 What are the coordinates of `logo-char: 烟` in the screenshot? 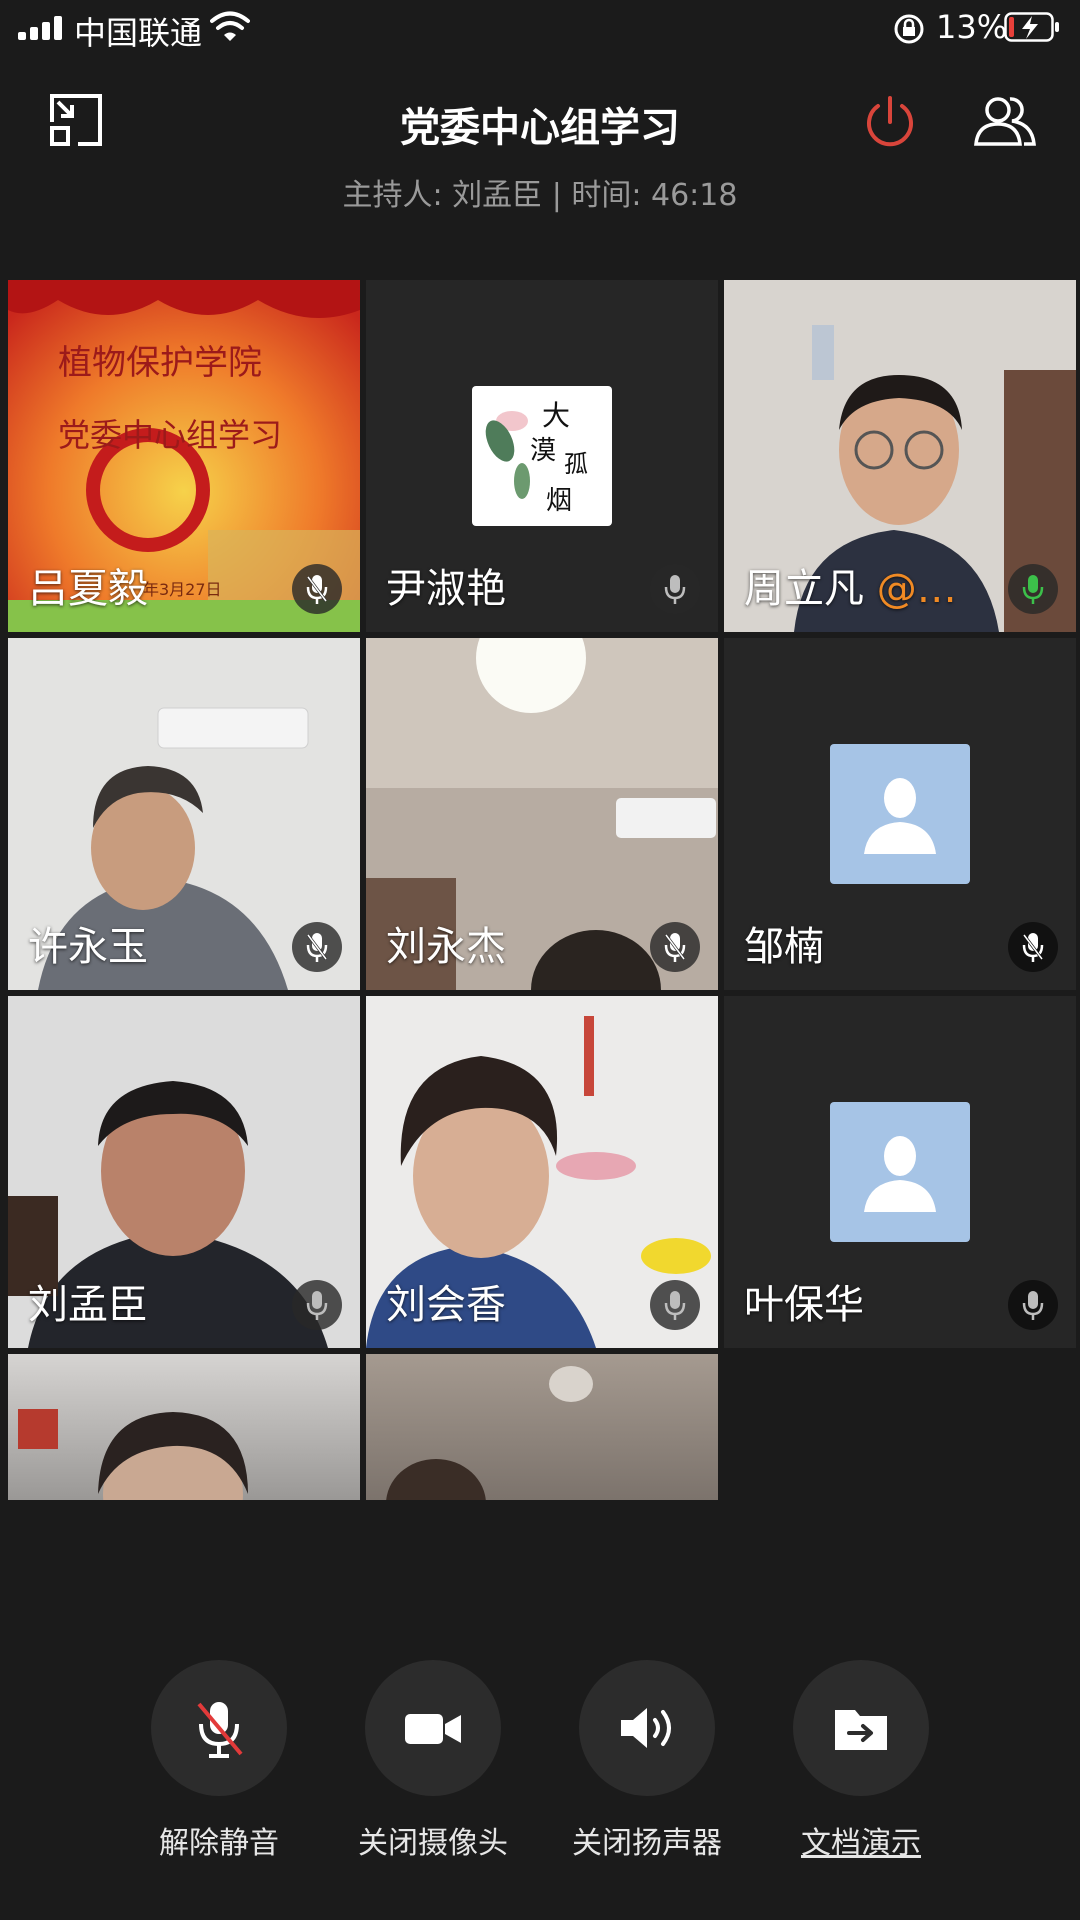 It's located at (559, 501).